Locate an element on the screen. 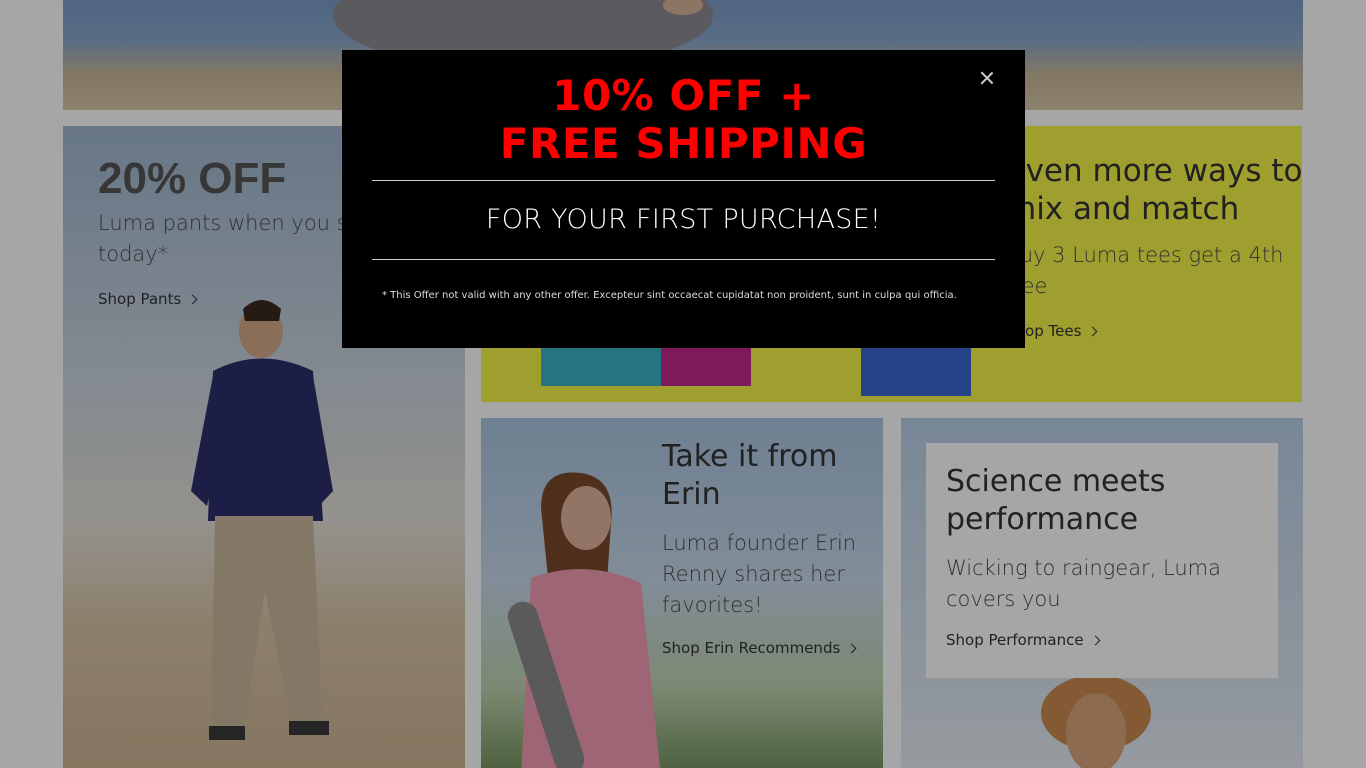 This screenshot has height=768, width=1366. modal-headline-discount: 10% OFF + is located at coordinates (683, 95).